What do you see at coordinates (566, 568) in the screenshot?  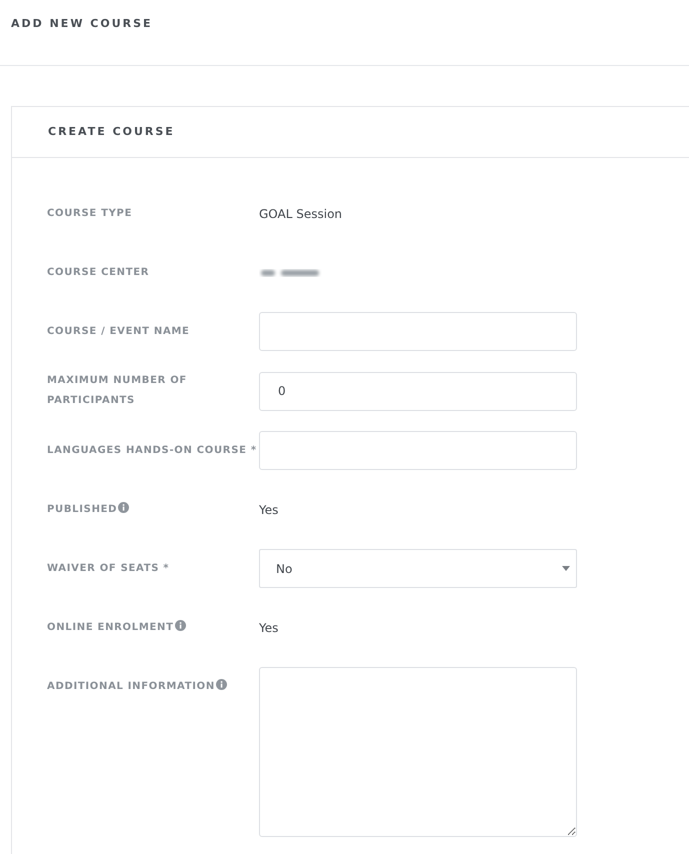 I see `caret-icon` at bounding box center [566, 568].